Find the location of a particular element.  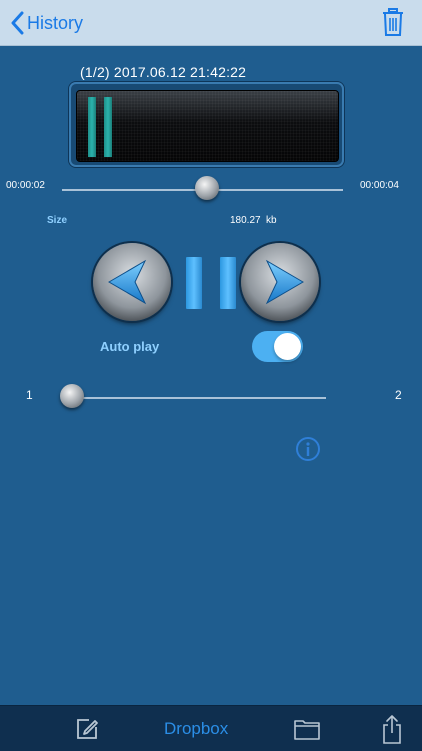

back-button: History is located at coordinates (46, 23).